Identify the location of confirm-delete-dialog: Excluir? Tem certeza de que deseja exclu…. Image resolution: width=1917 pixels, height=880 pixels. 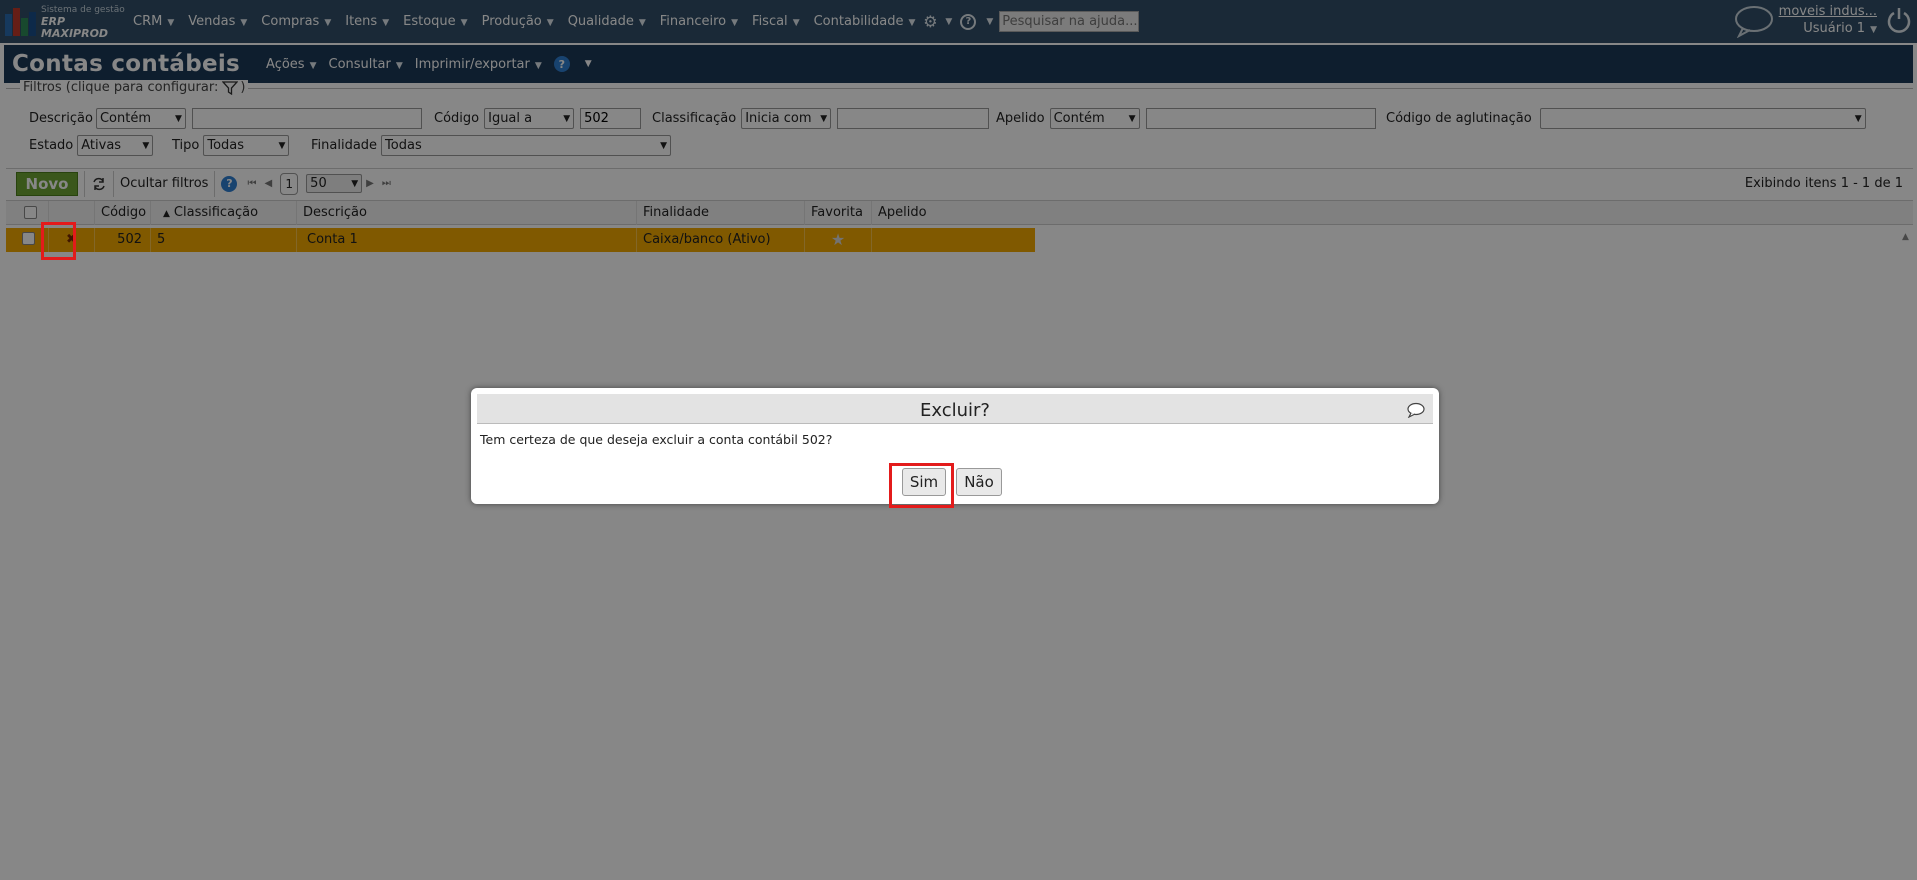
(955, 446).